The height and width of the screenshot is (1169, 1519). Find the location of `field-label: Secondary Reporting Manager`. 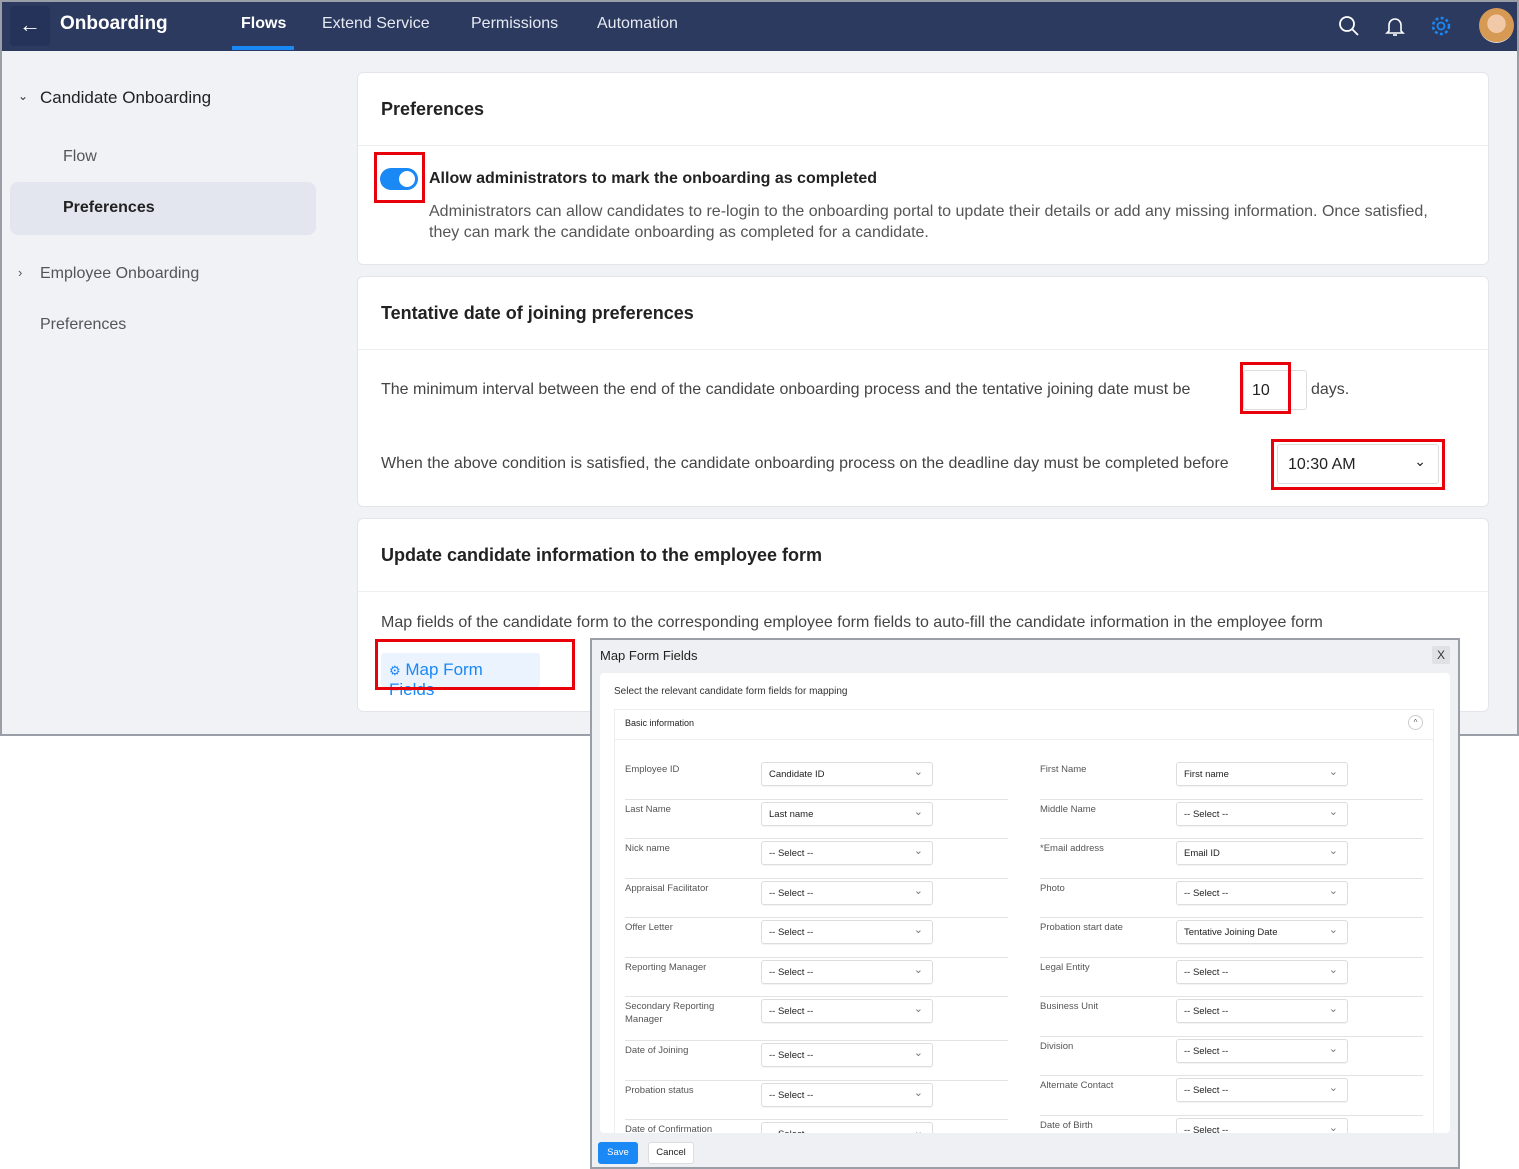

field-label: Secondary Reporting Manager is located at coordinates (670, 1013).